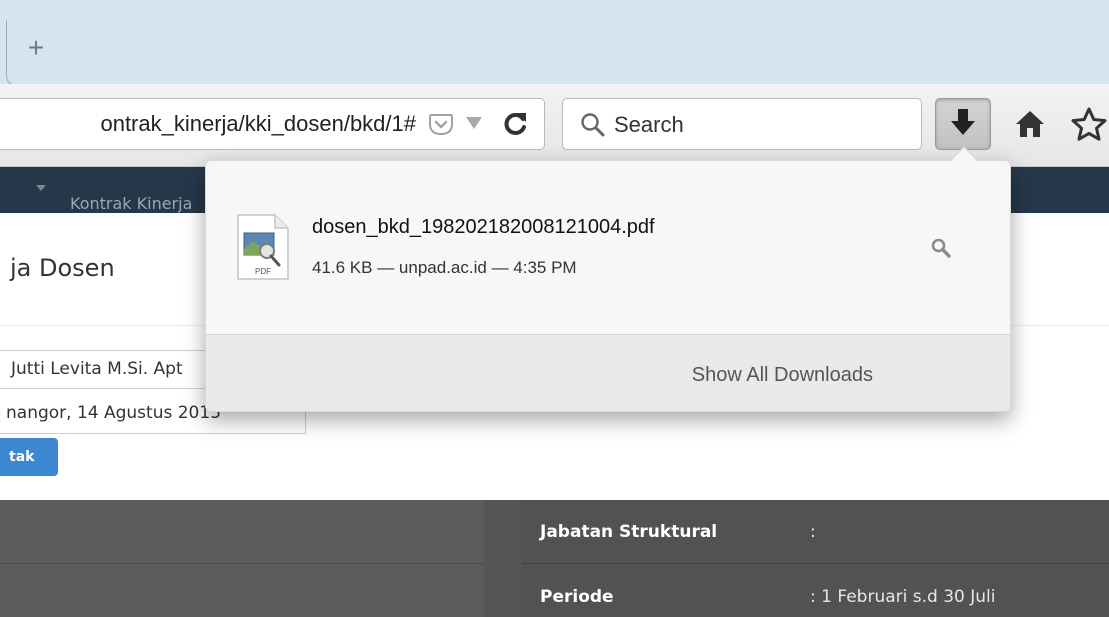 This screenshot has width=1109, height=617. Describe the element at coordinates (263, 247) in the screenshot. I see `pdf-file-icon: PDF` at that location.